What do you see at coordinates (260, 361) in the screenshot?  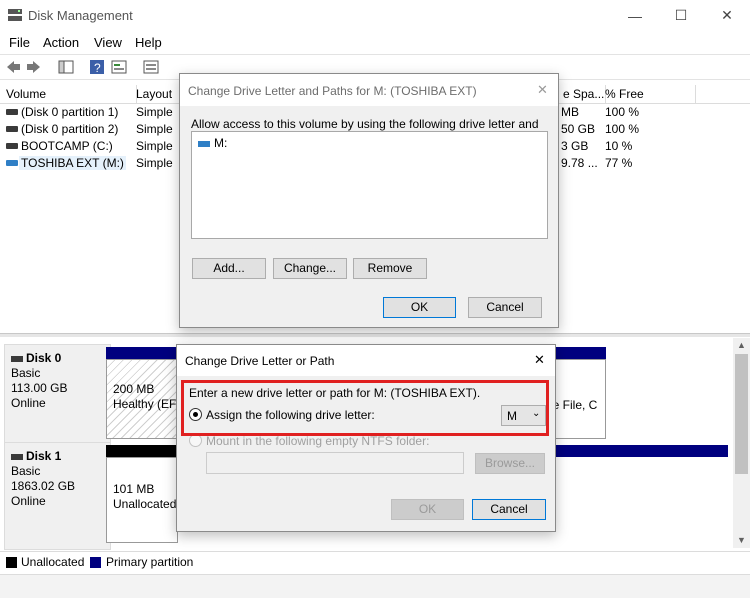 I see `dialog-title: Change Drive Letter or Path` at bounding box center [260, 361].